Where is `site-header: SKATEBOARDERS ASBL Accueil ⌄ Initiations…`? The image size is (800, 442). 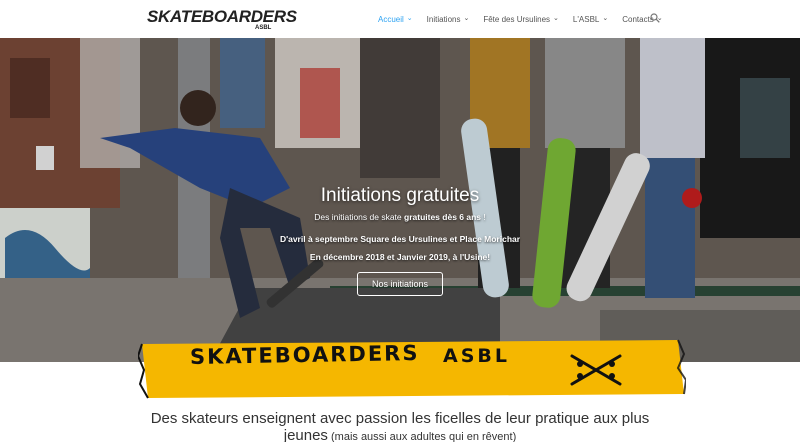 site-header: SKATEBOARDERS ASBL Accueil ⌄ Initiations… is located at coordinates (400, 19).